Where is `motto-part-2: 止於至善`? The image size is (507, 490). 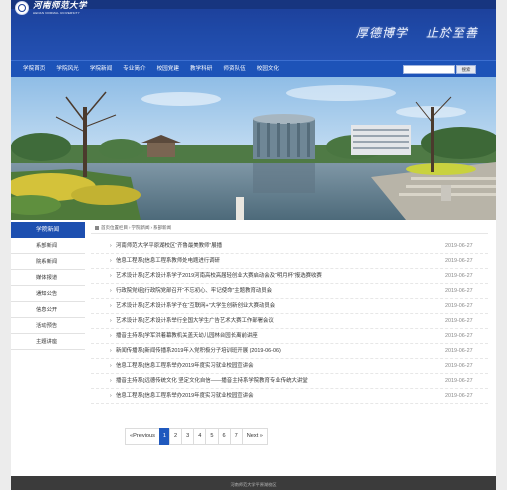 motto-part-2: 止於至善 is located at coordinates (451, 33).